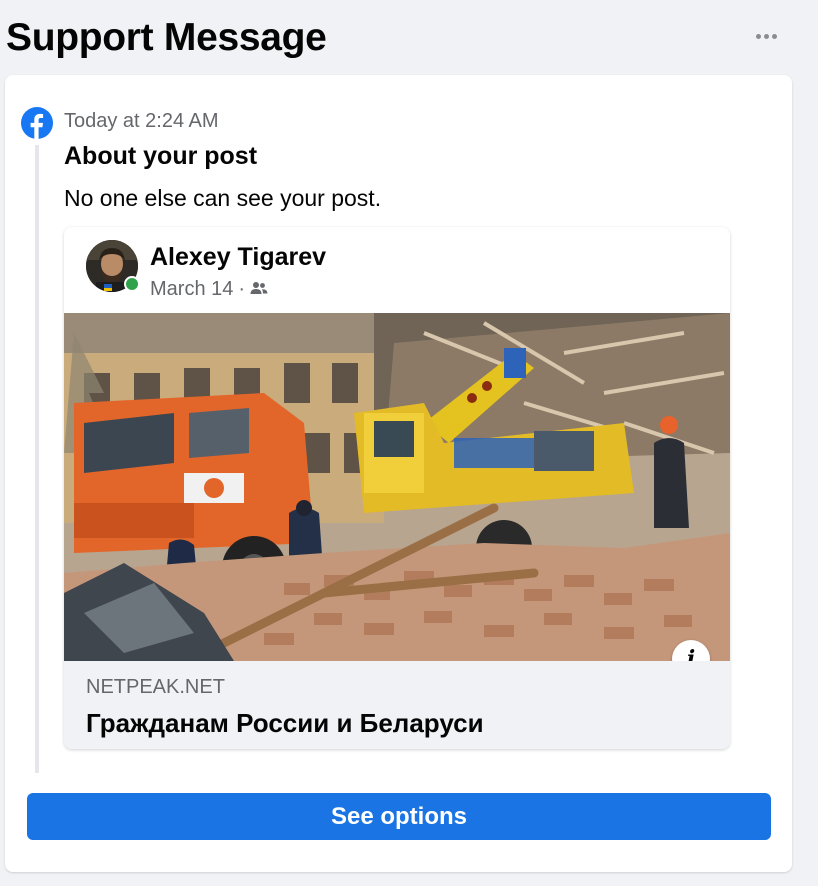 Image resolution: width=818 pixels, height=886 pixels. What do you see at coordinates (132, 284) in the screenshot?
I see `online-status-indicator` at bounding box center [132, 284].